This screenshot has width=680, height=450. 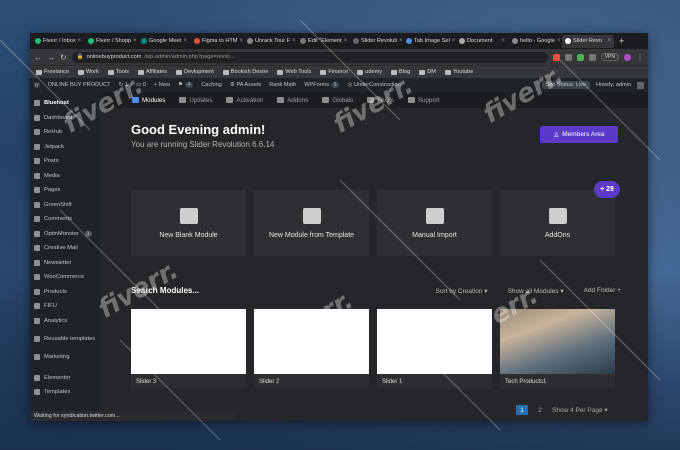 I want to click on new-module-from-template-card: New Module from Template, so click(x=311, y=223).